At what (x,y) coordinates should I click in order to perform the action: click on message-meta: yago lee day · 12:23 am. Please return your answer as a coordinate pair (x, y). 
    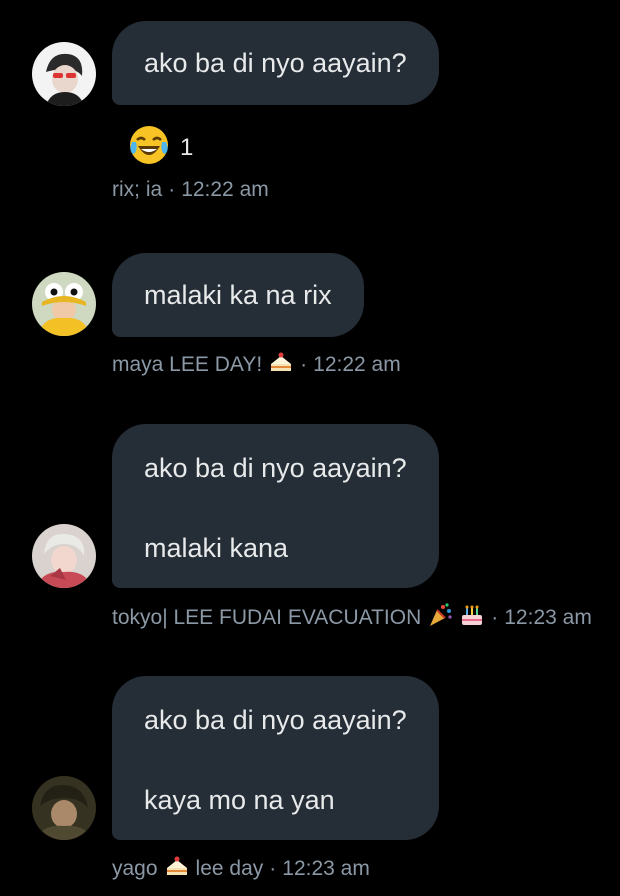
    Looking at the image, I should click on (241, 869).